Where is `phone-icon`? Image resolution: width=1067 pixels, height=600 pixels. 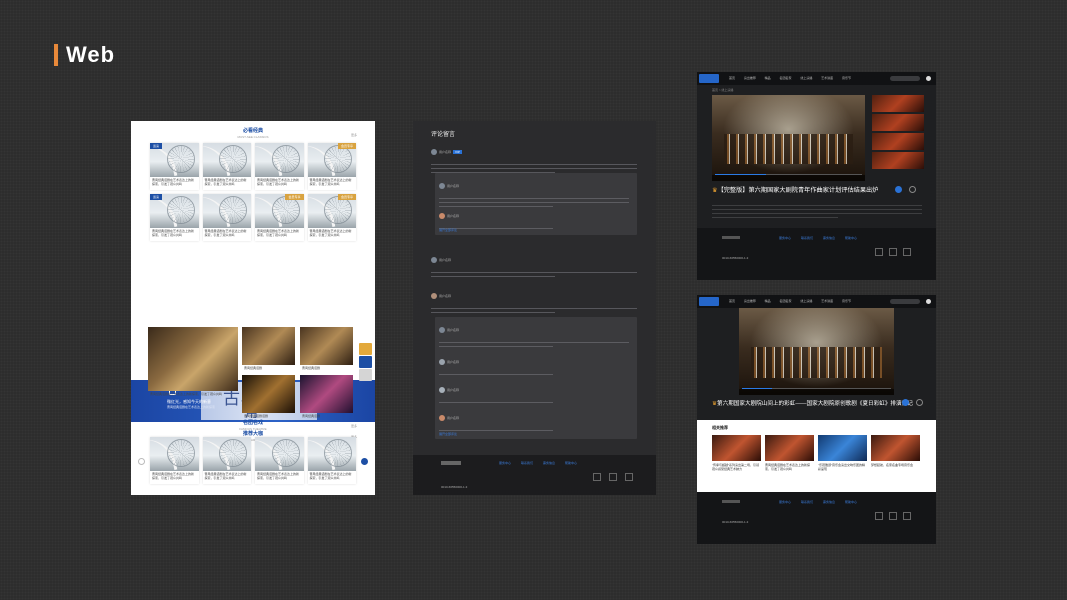
phone-icon is located at coordinates (365, 362).